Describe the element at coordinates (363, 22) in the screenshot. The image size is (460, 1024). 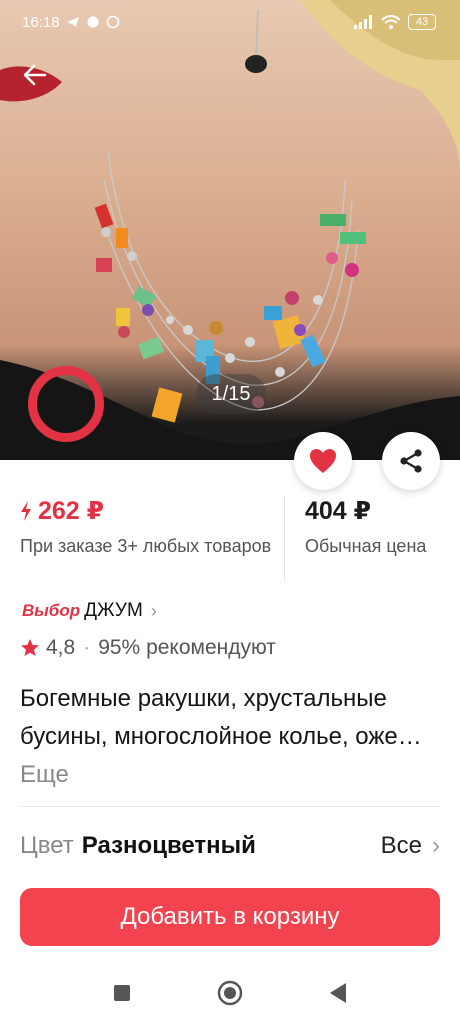
I see `signal-icon` at that location.